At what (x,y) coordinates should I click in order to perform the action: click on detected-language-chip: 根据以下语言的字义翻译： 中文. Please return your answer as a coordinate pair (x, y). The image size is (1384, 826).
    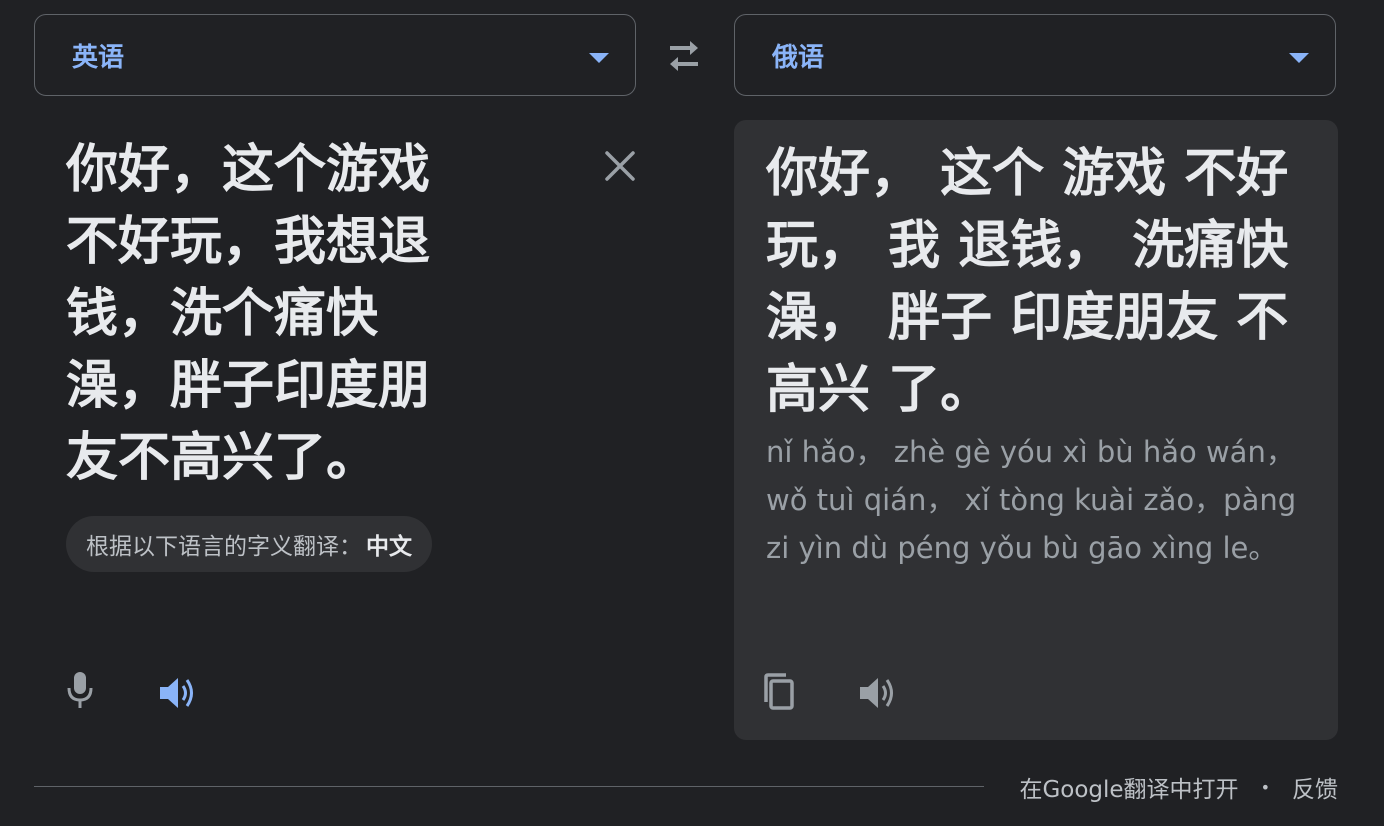
    Looking at the image, I should click on (249, 544).